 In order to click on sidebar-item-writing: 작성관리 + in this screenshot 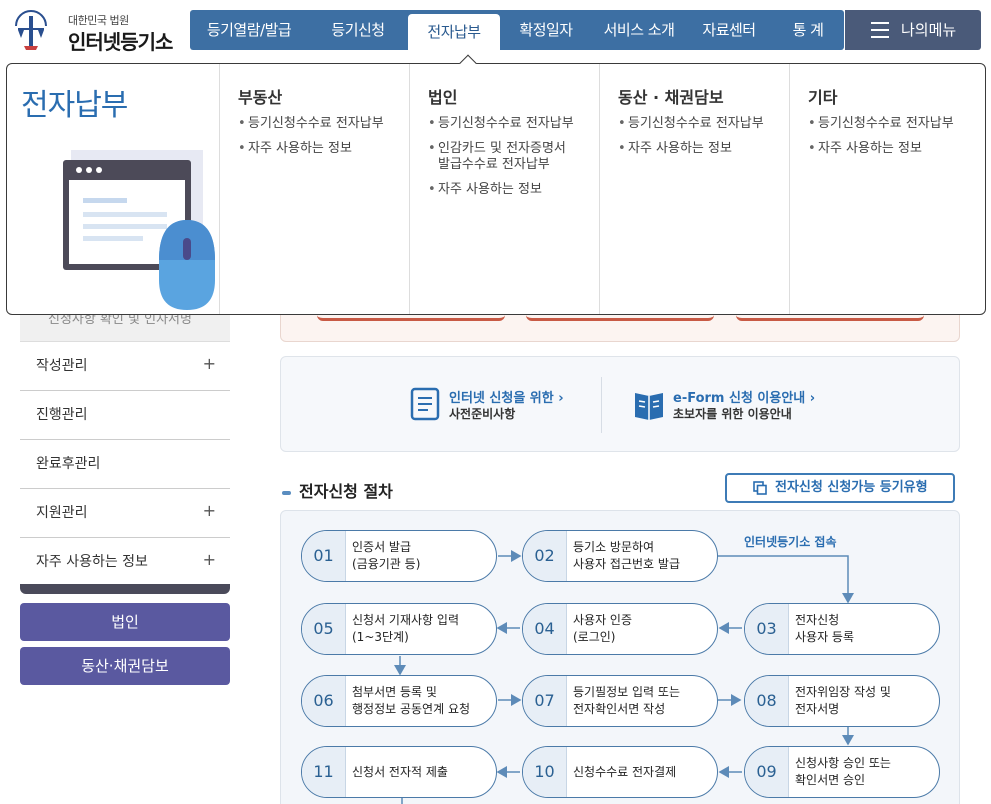, I will do `click(125, 366)`.